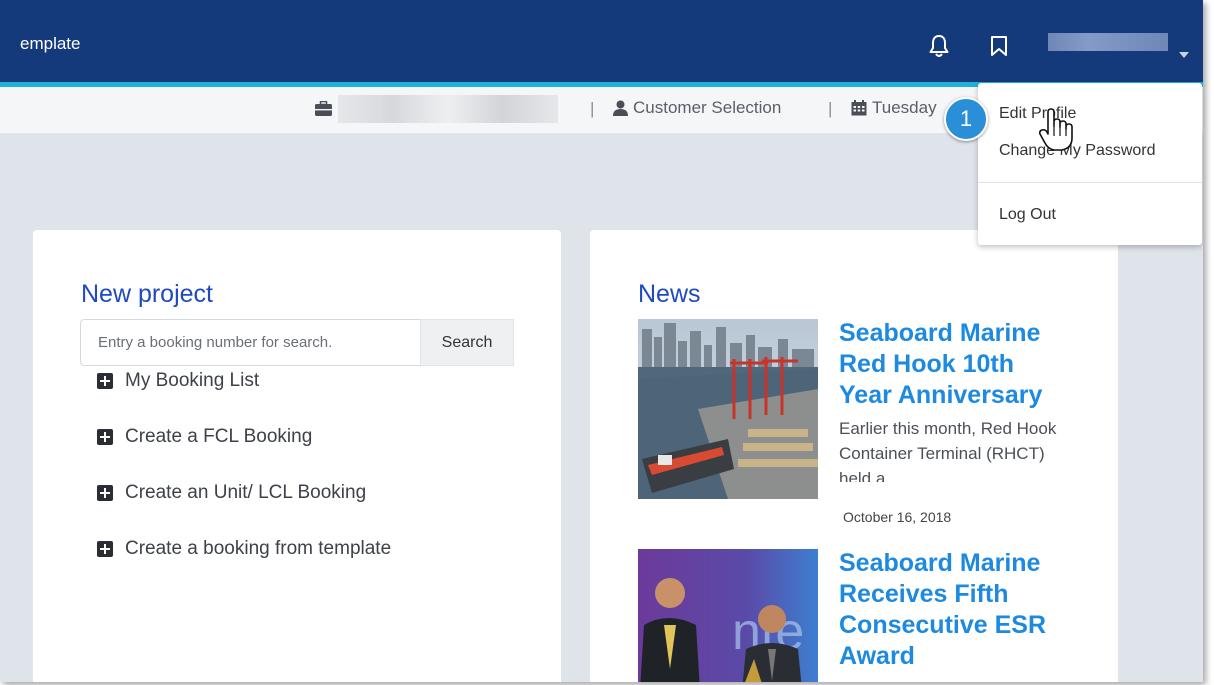 The height and width of the screenshot is (685, 1214). I want to click on news-title: News, so click(669, 294).